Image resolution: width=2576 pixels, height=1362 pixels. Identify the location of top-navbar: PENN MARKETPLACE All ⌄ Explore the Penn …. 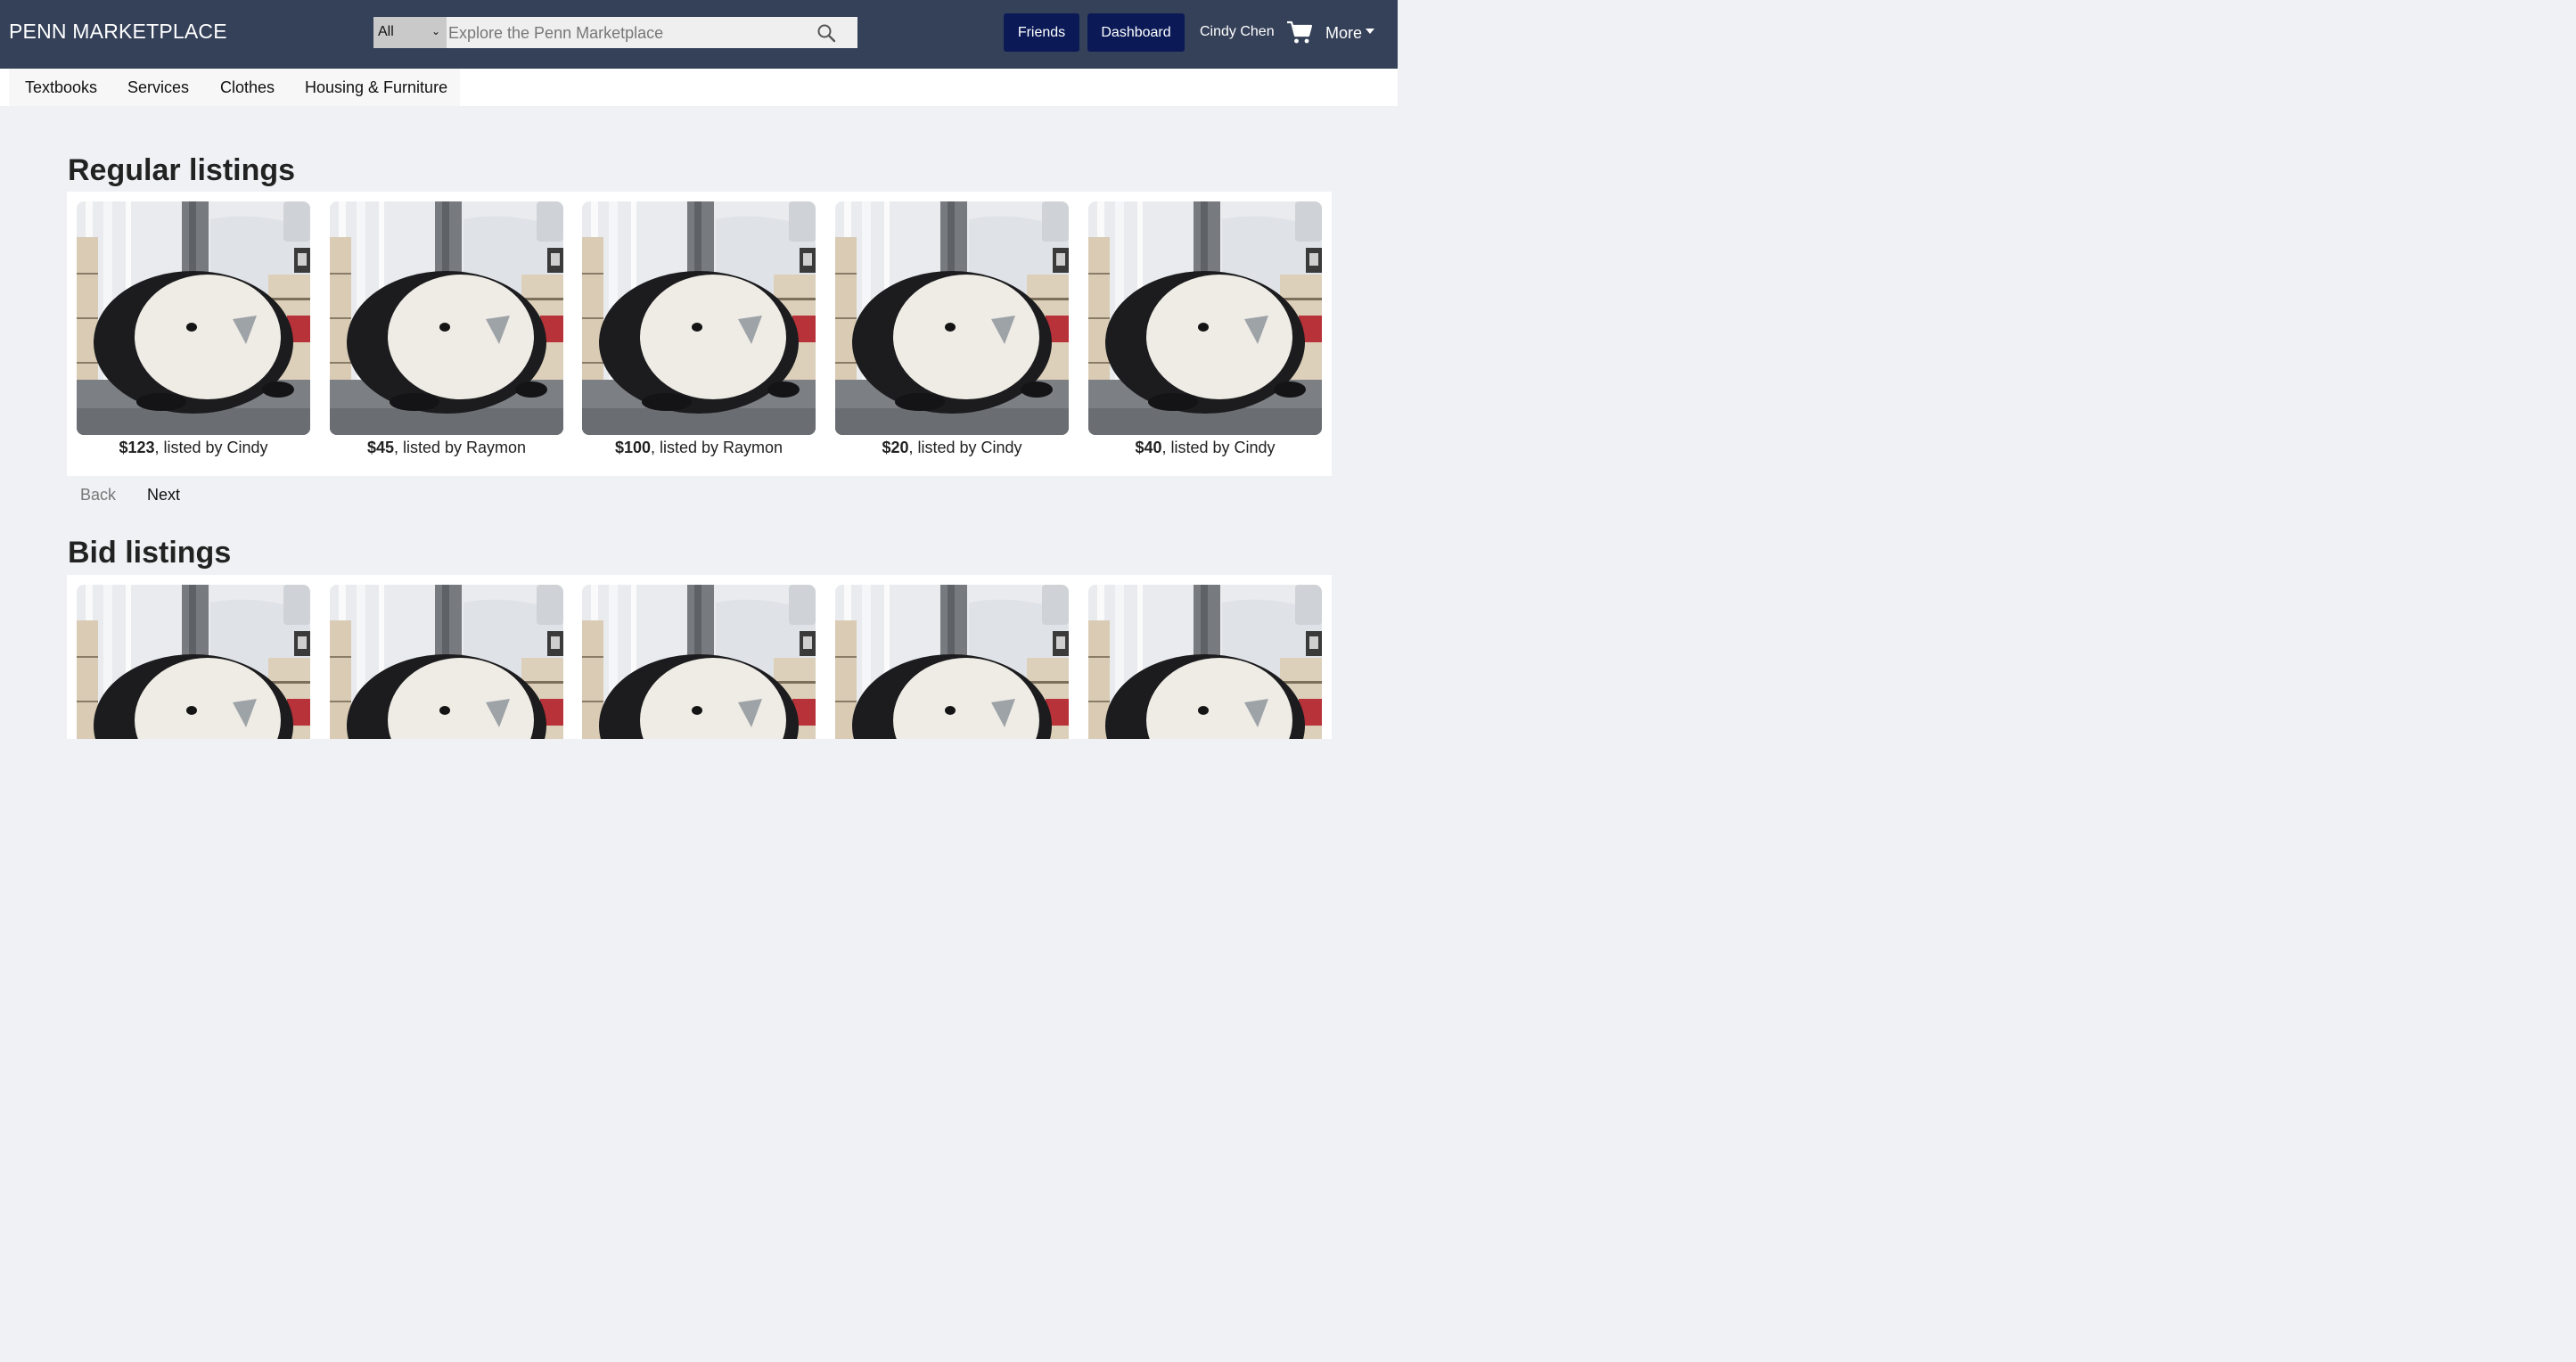
(699, 35).